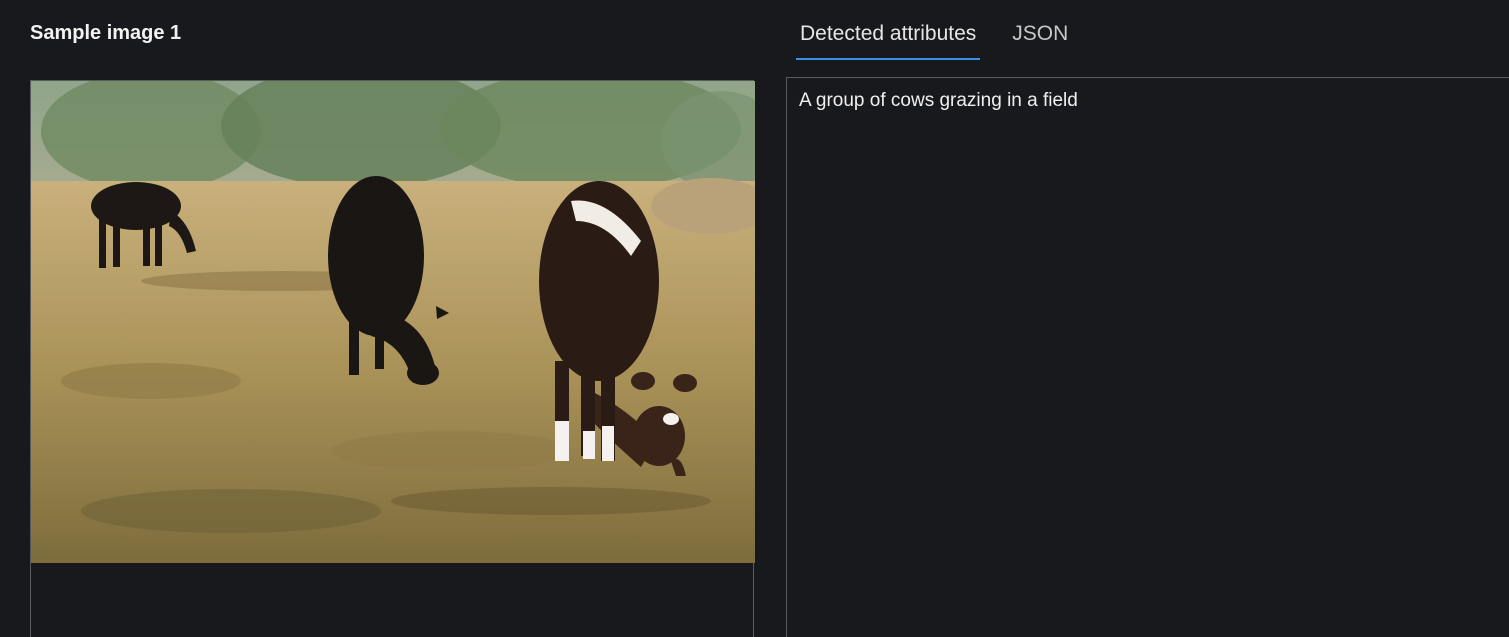 The image size is (1509, 637). I want to click on caption-result: A group of cows grazing in a field, so click(938, 100).